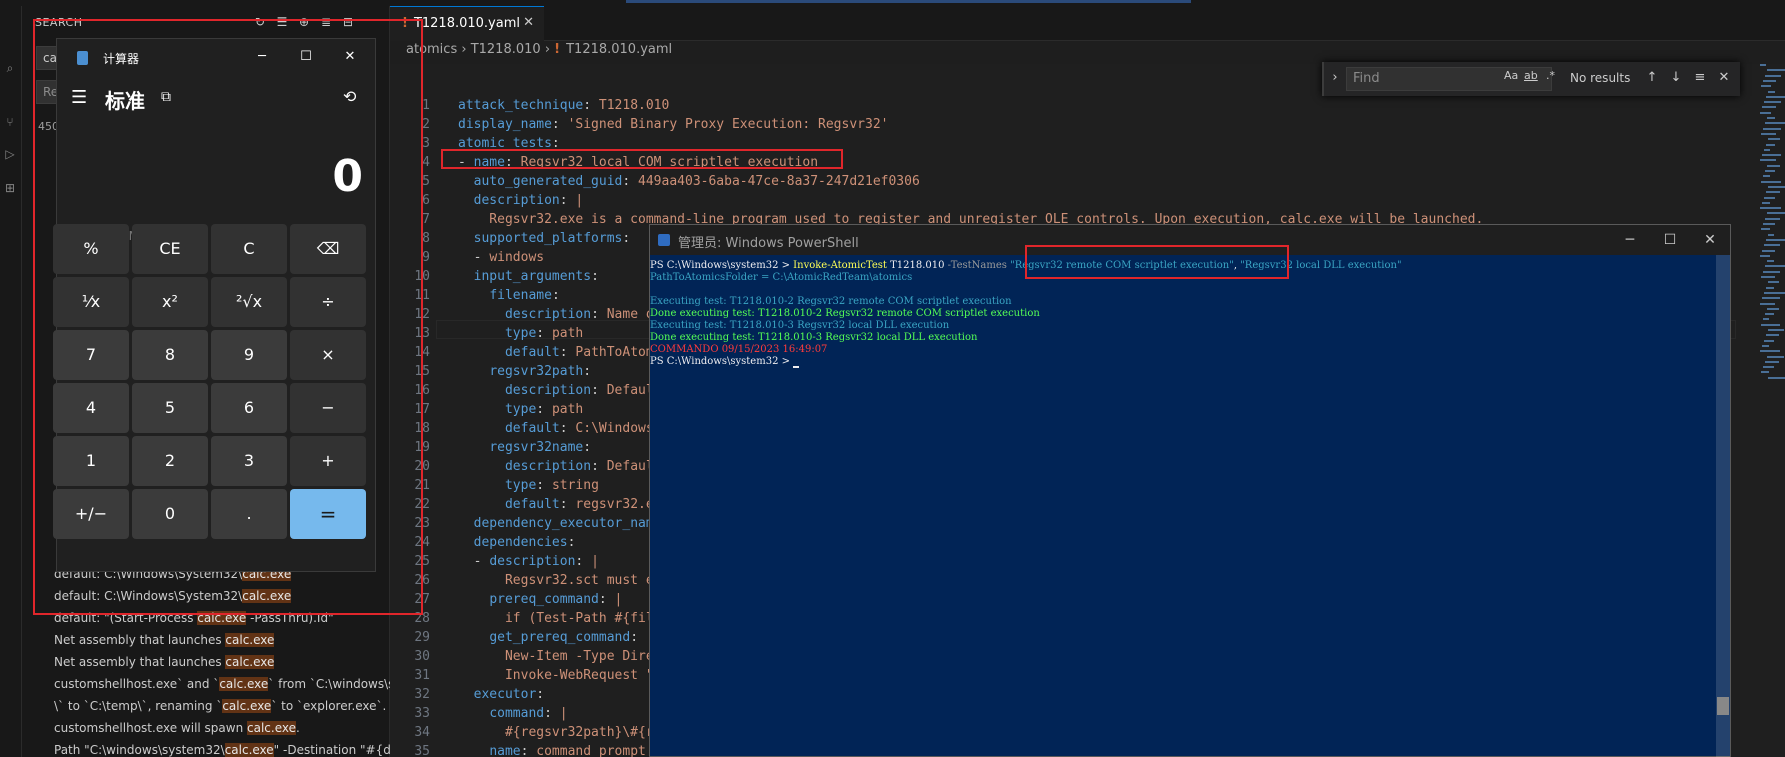  Describe the element at coordinates (567, 409) in the screenshot. I see `code-token: path` at that location.